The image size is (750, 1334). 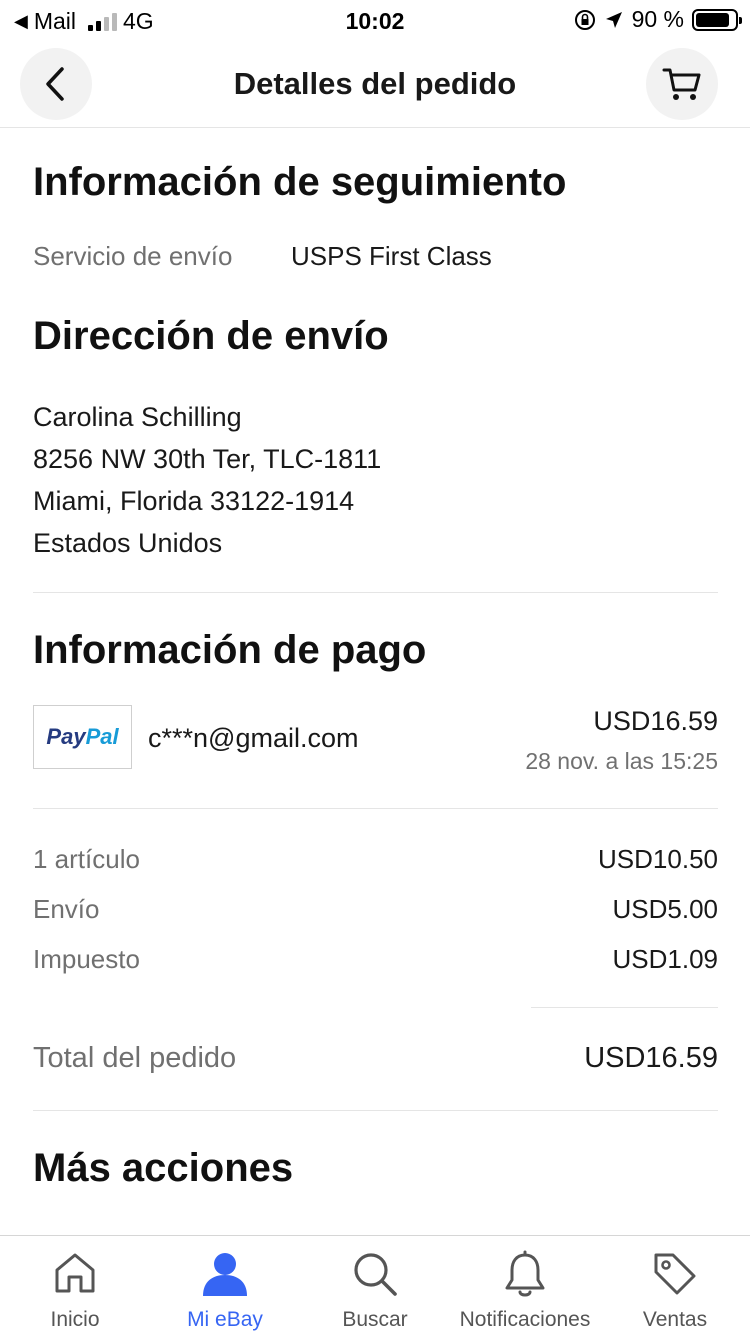 I want to click on payment-email: c***n@gmail.com, so click(x=253, y=738).